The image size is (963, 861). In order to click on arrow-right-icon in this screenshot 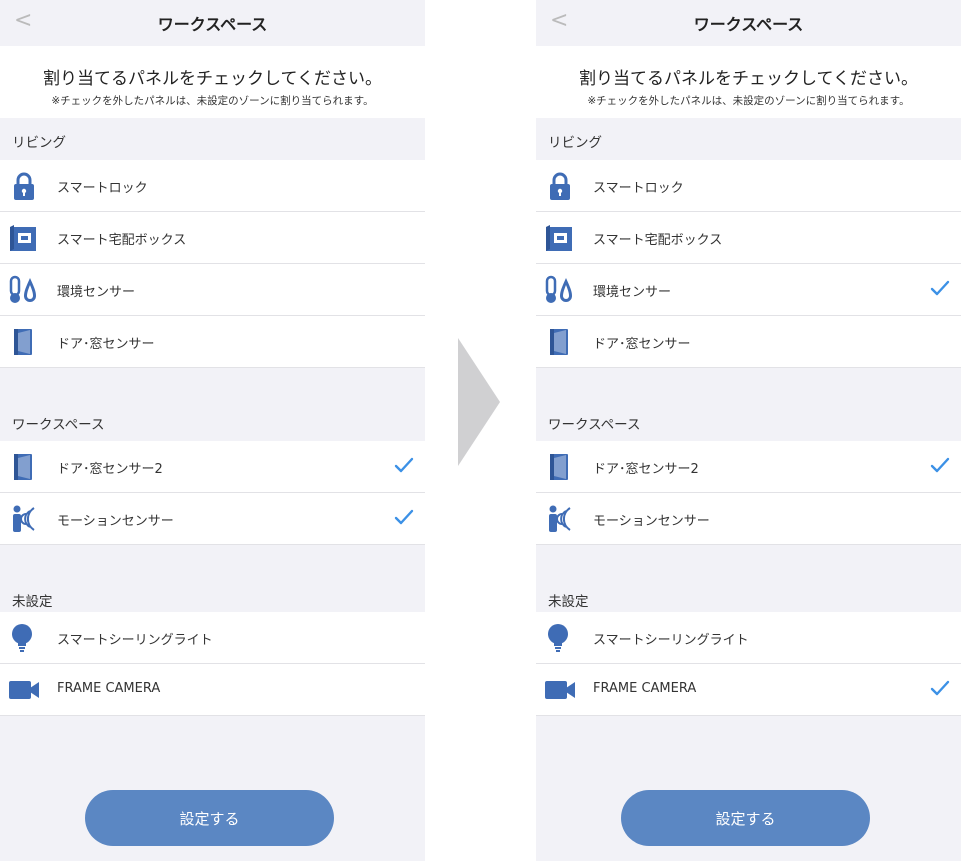, I will do `click(479, 402)`.